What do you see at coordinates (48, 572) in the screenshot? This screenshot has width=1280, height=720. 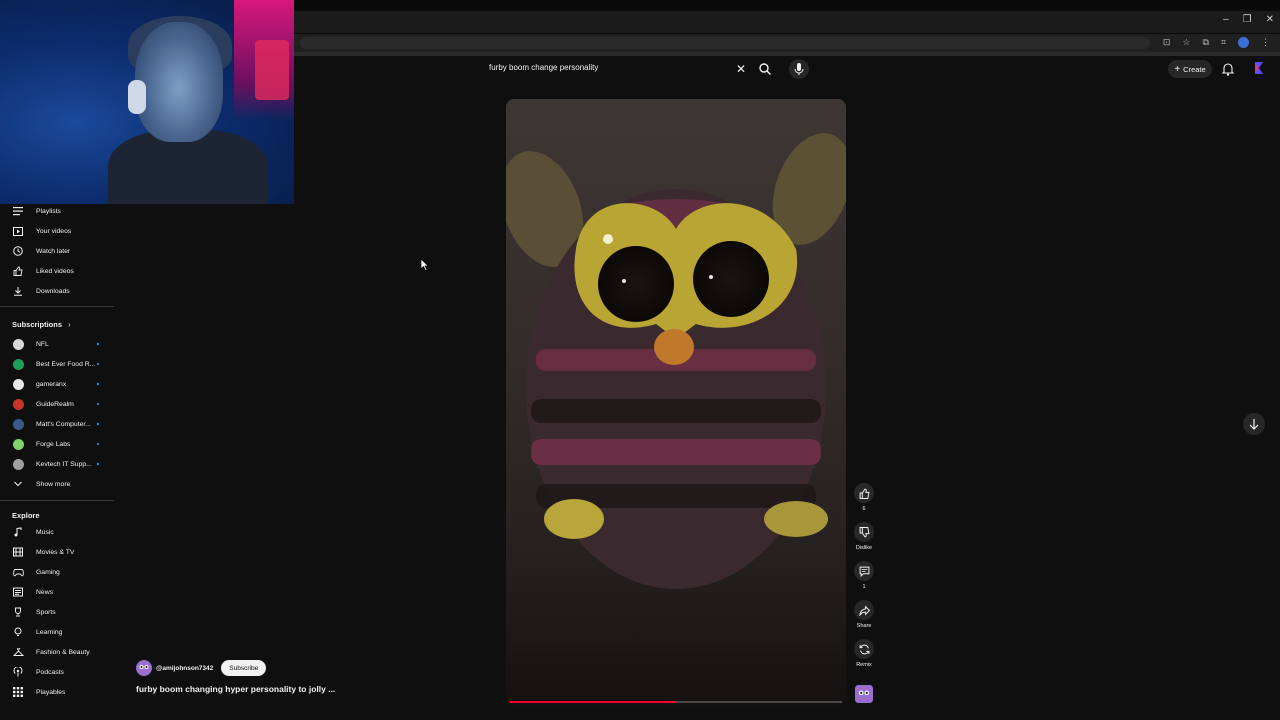 I see `sidebar-item-label: Gaming` at bounding box center [48, 572].